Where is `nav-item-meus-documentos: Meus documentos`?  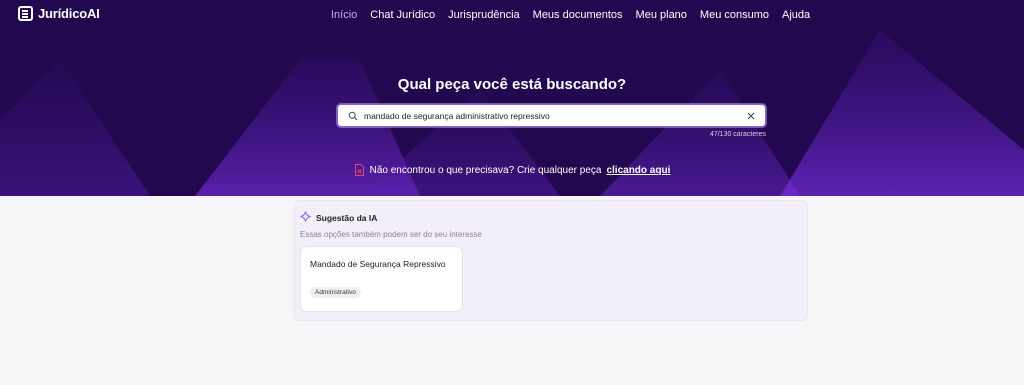 nav-item-meus-documentos: Meus documentos is located at coordinates (578, 15).